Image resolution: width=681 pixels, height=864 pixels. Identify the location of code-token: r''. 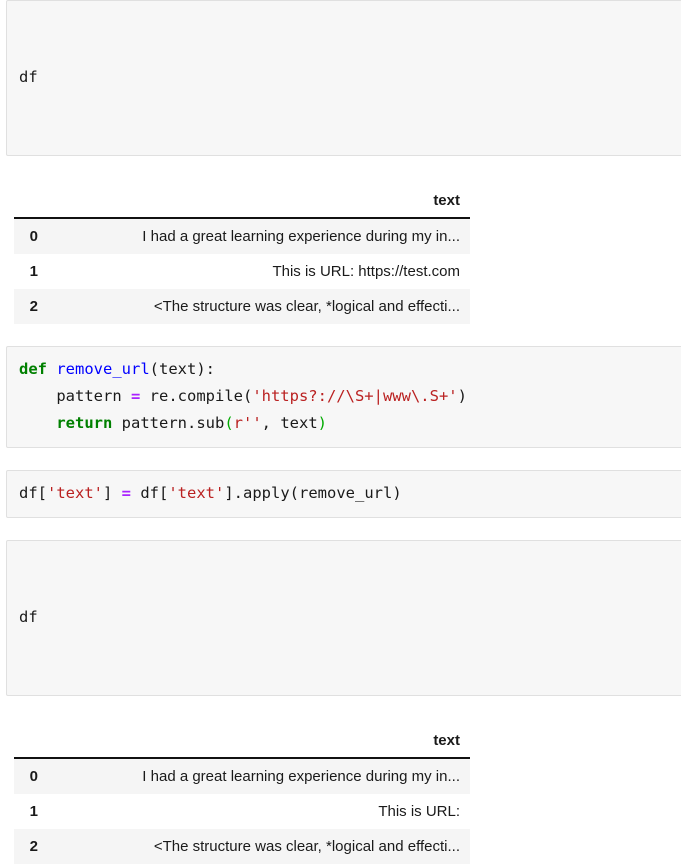
(247, 423).